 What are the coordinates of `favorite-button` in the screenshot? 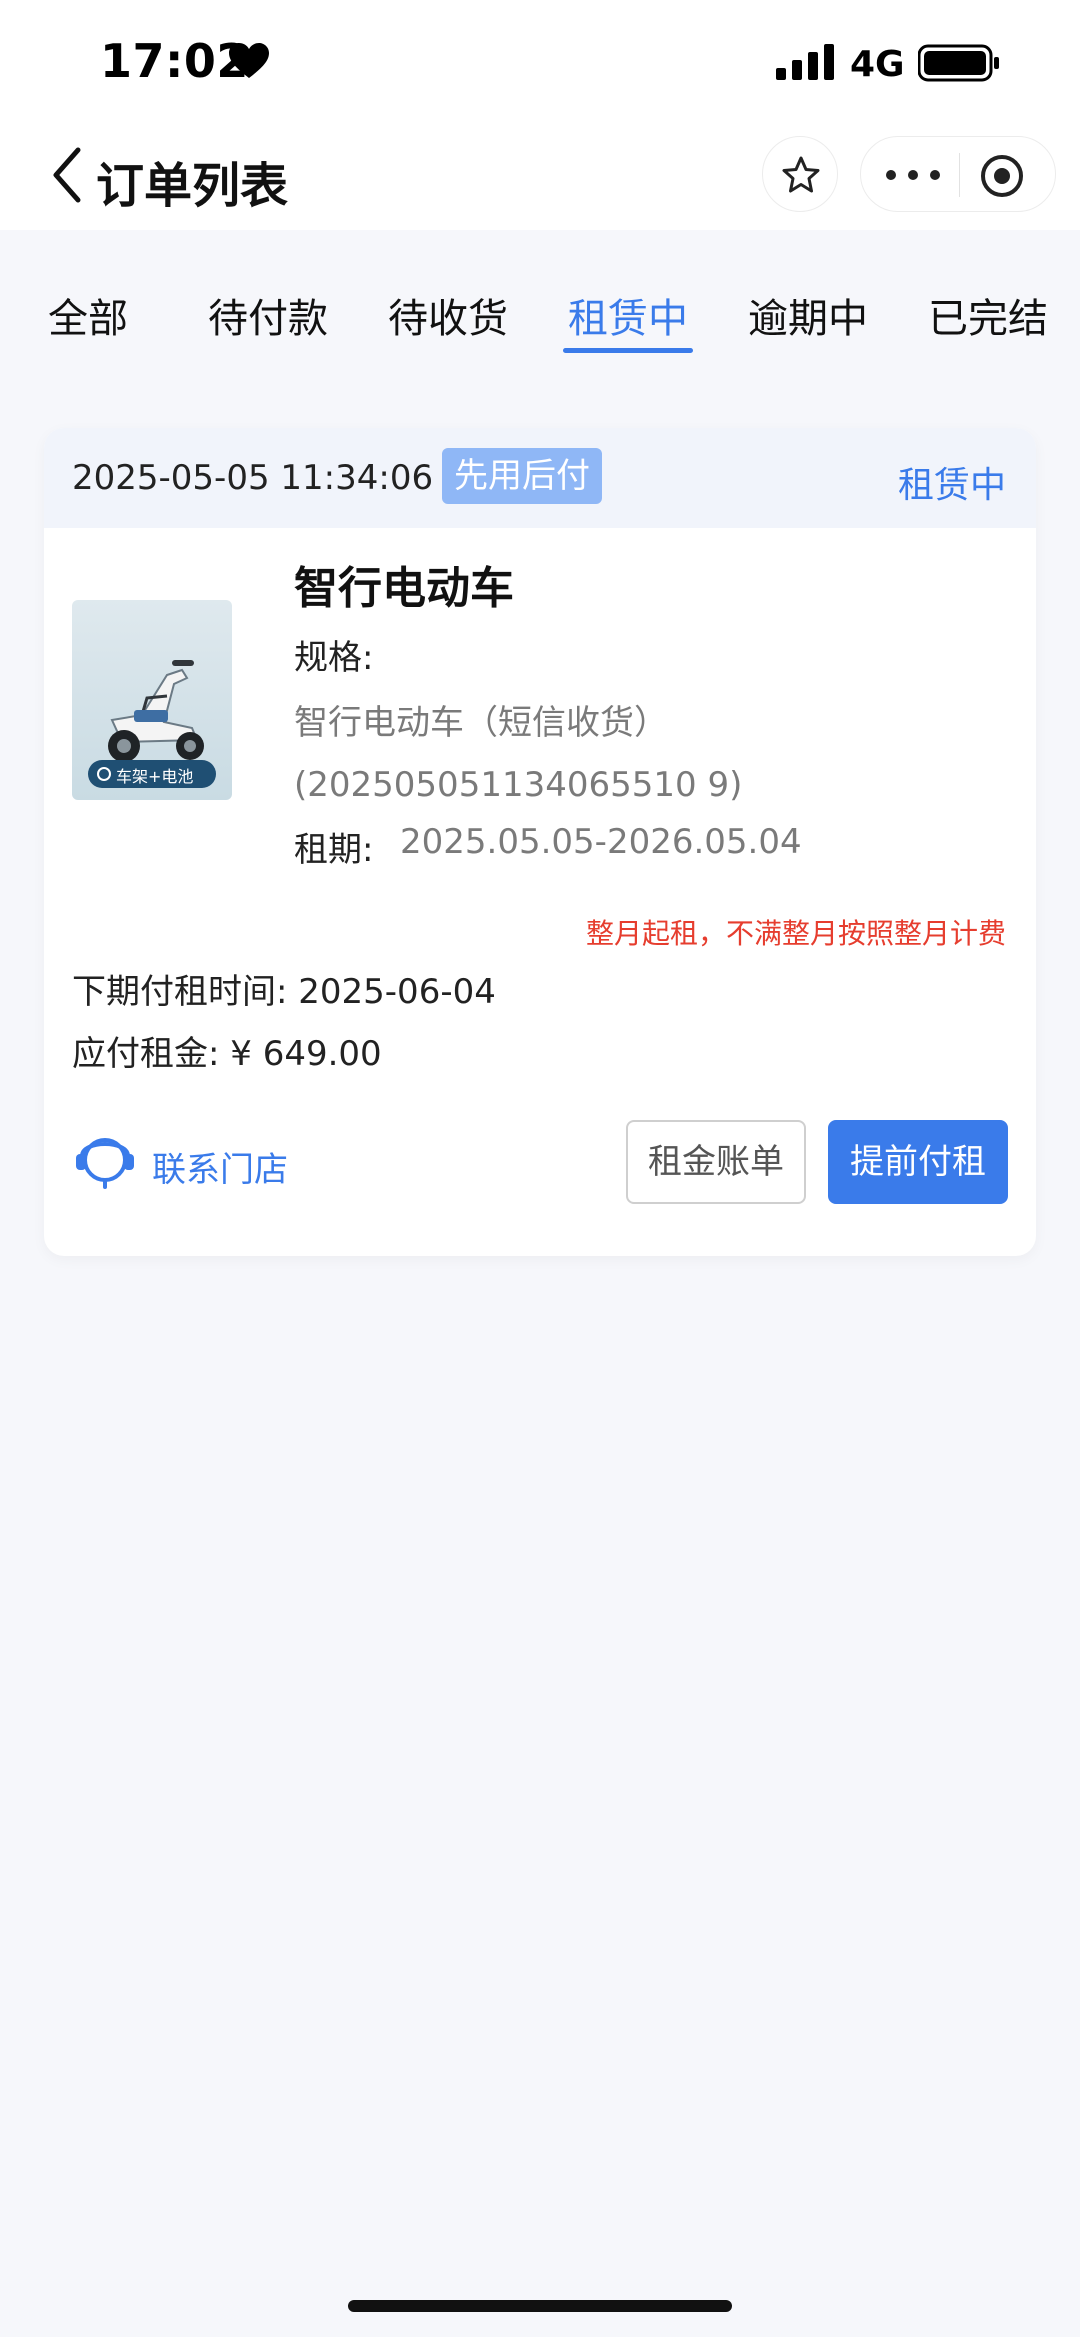 It's located at (800, 174).